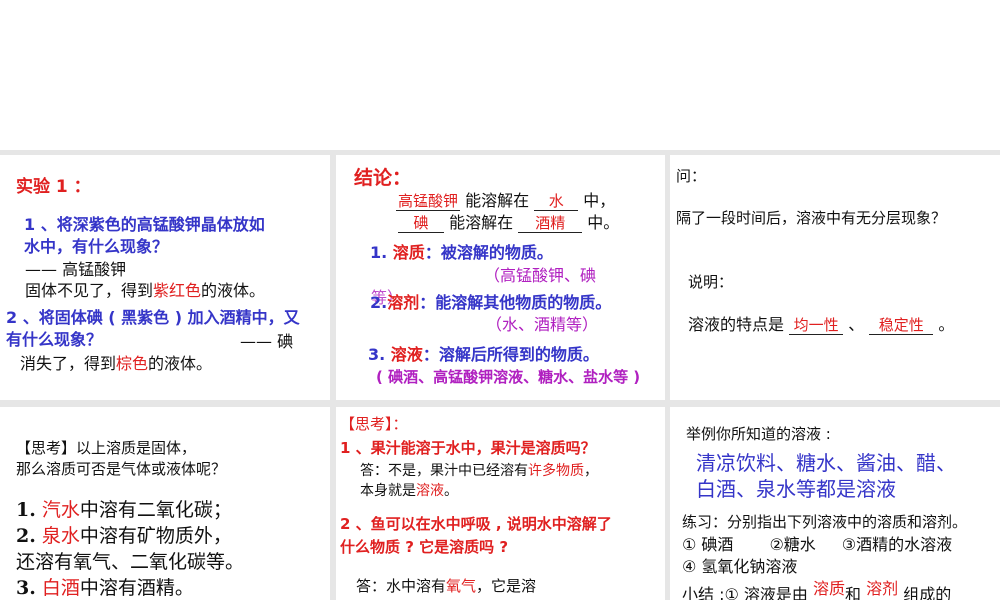  I want to click on term: 溶剂, so click(403, 302).